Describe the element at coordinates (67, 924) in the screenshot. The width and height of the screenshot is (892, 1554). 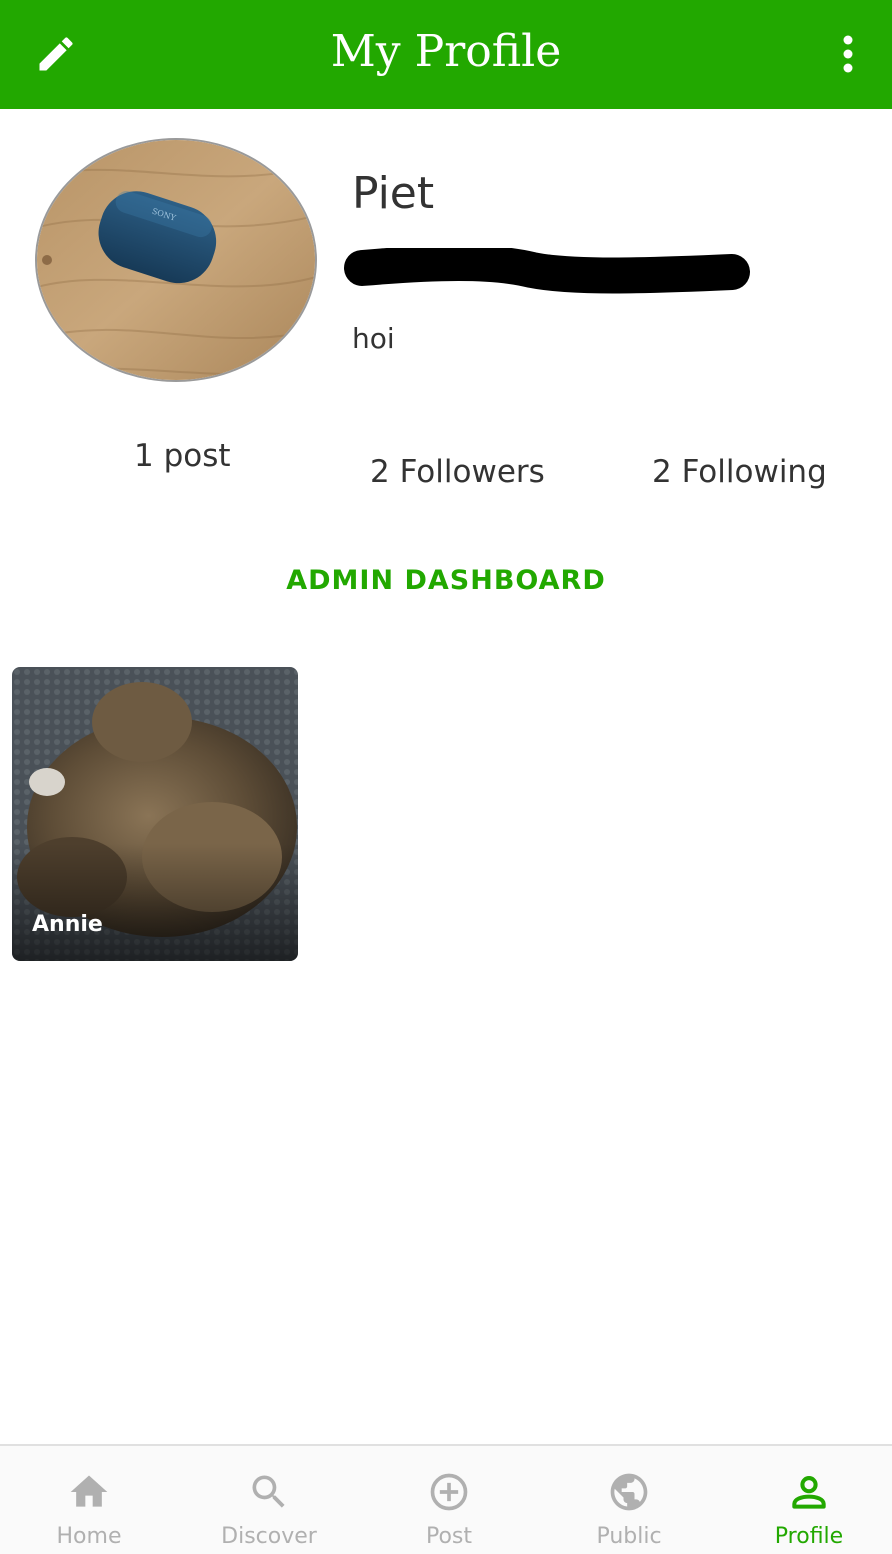
I see `post-caption: Annie` at that location.